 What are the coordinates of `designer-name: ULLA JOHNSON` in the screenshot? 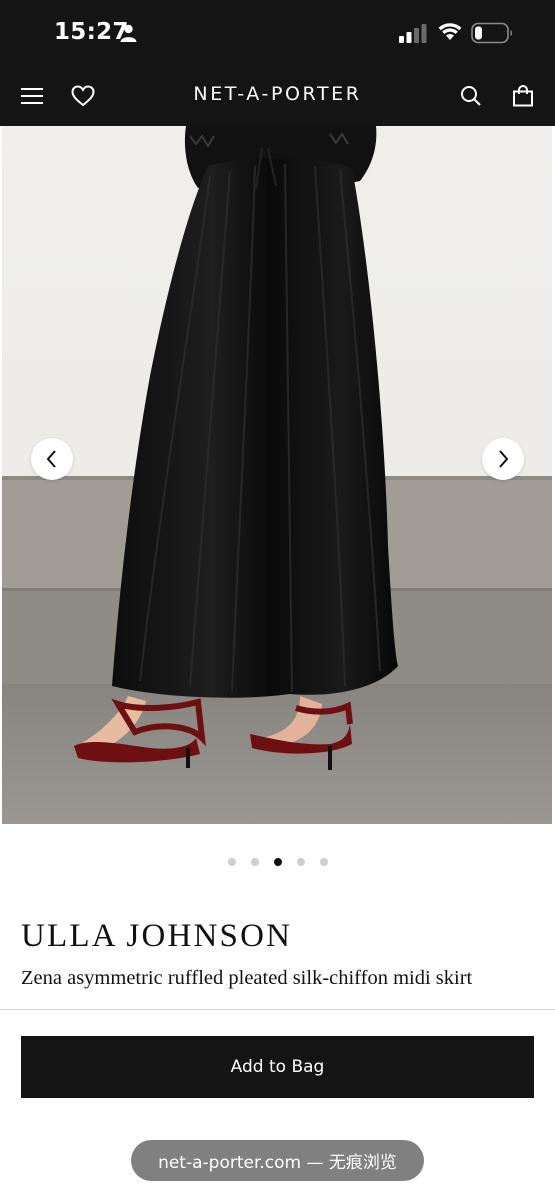 It's located at (156, 936).